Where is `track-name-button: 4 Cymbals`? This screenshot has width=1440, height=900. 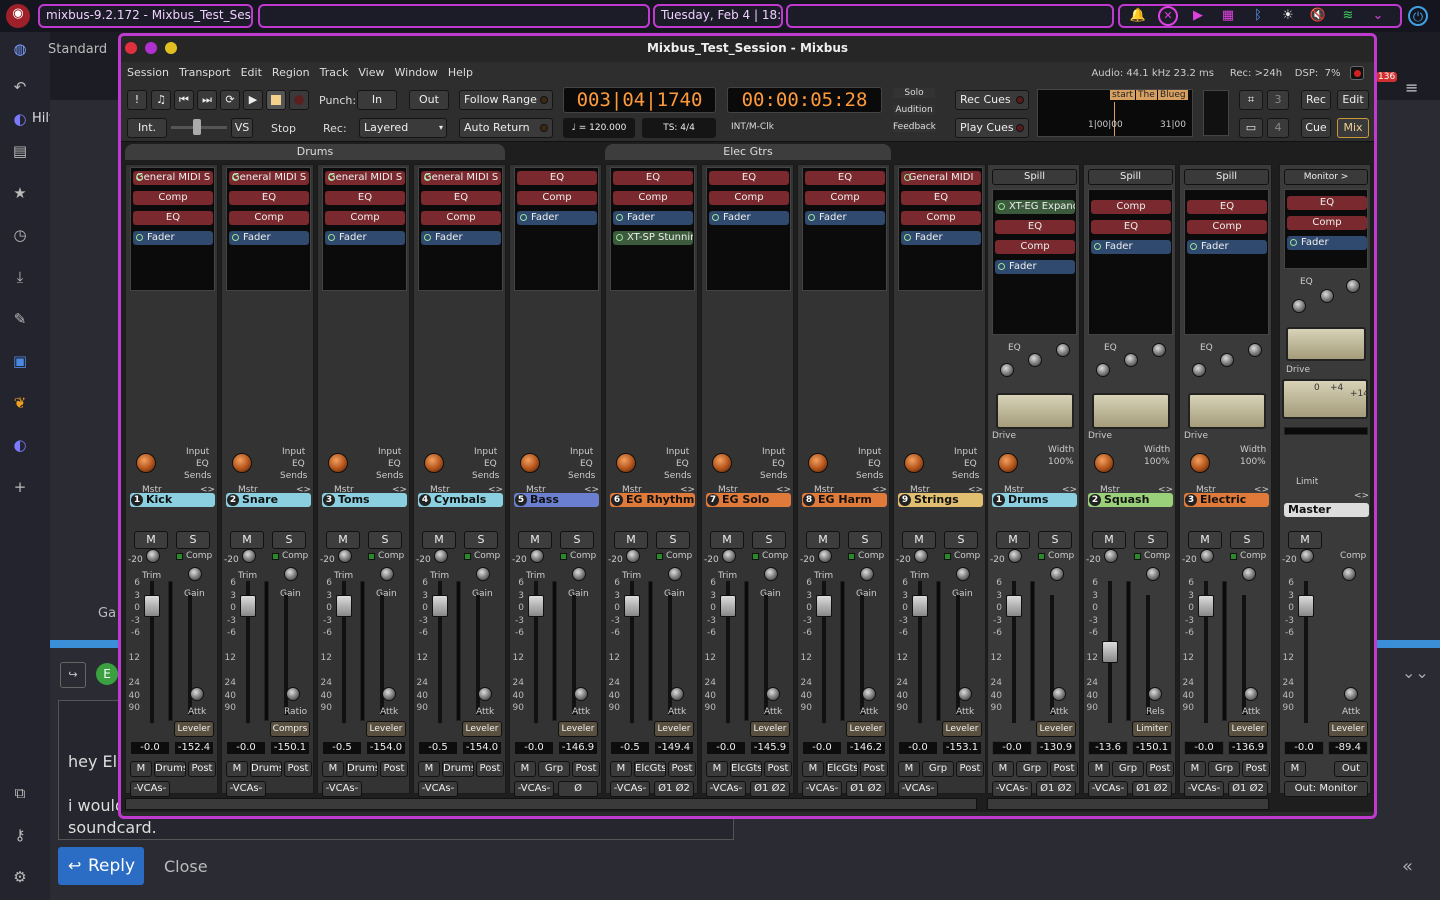 track-name-button: 4 Cymbals is located at coordinates (460, 500).